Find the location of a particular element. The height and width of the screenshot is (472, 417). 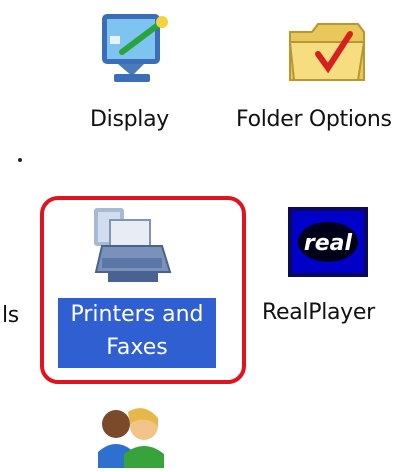

printers-label-line2: Faxes is located at coordinates (137, 347).